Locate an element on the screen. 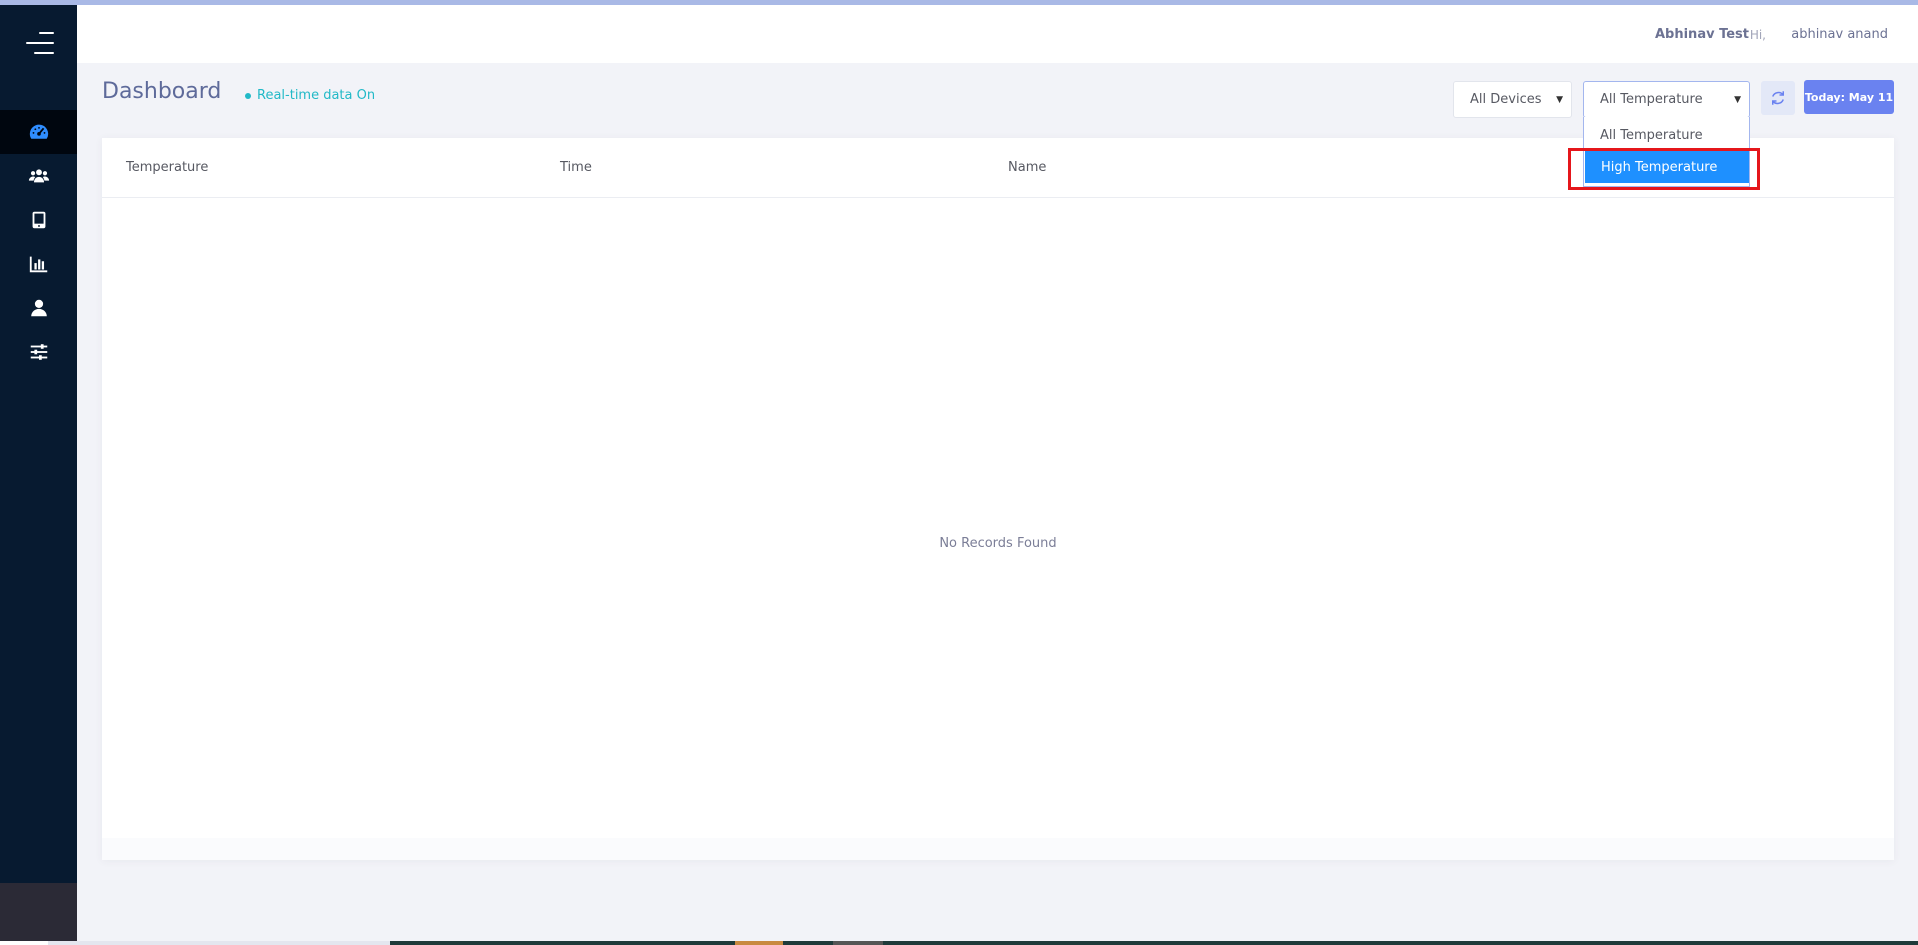 This screenshot has height=945, width=1918. bottom-edge-strip is located at coordinates (959, 943).